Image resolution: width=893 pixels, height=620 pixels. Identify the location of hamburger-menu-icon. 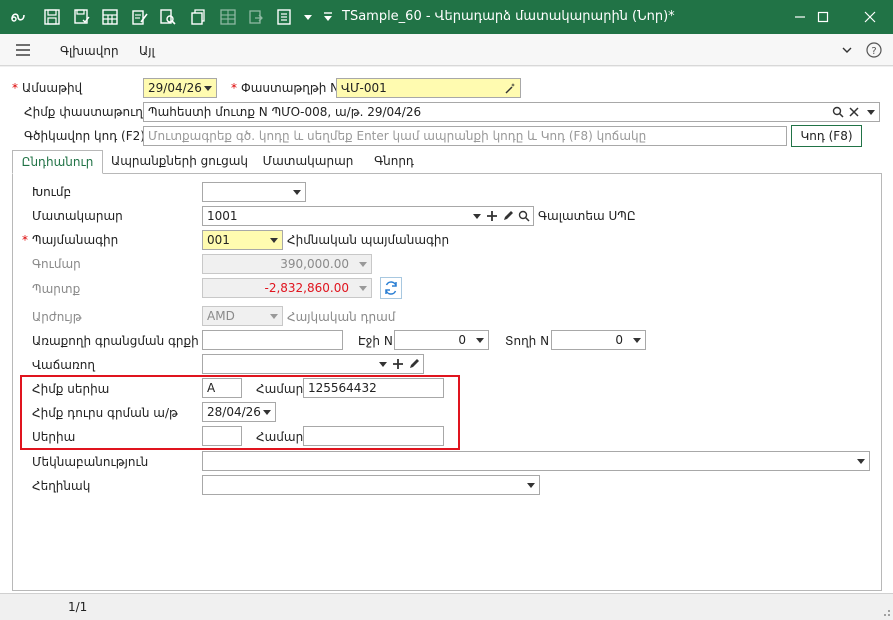
(23, 50).